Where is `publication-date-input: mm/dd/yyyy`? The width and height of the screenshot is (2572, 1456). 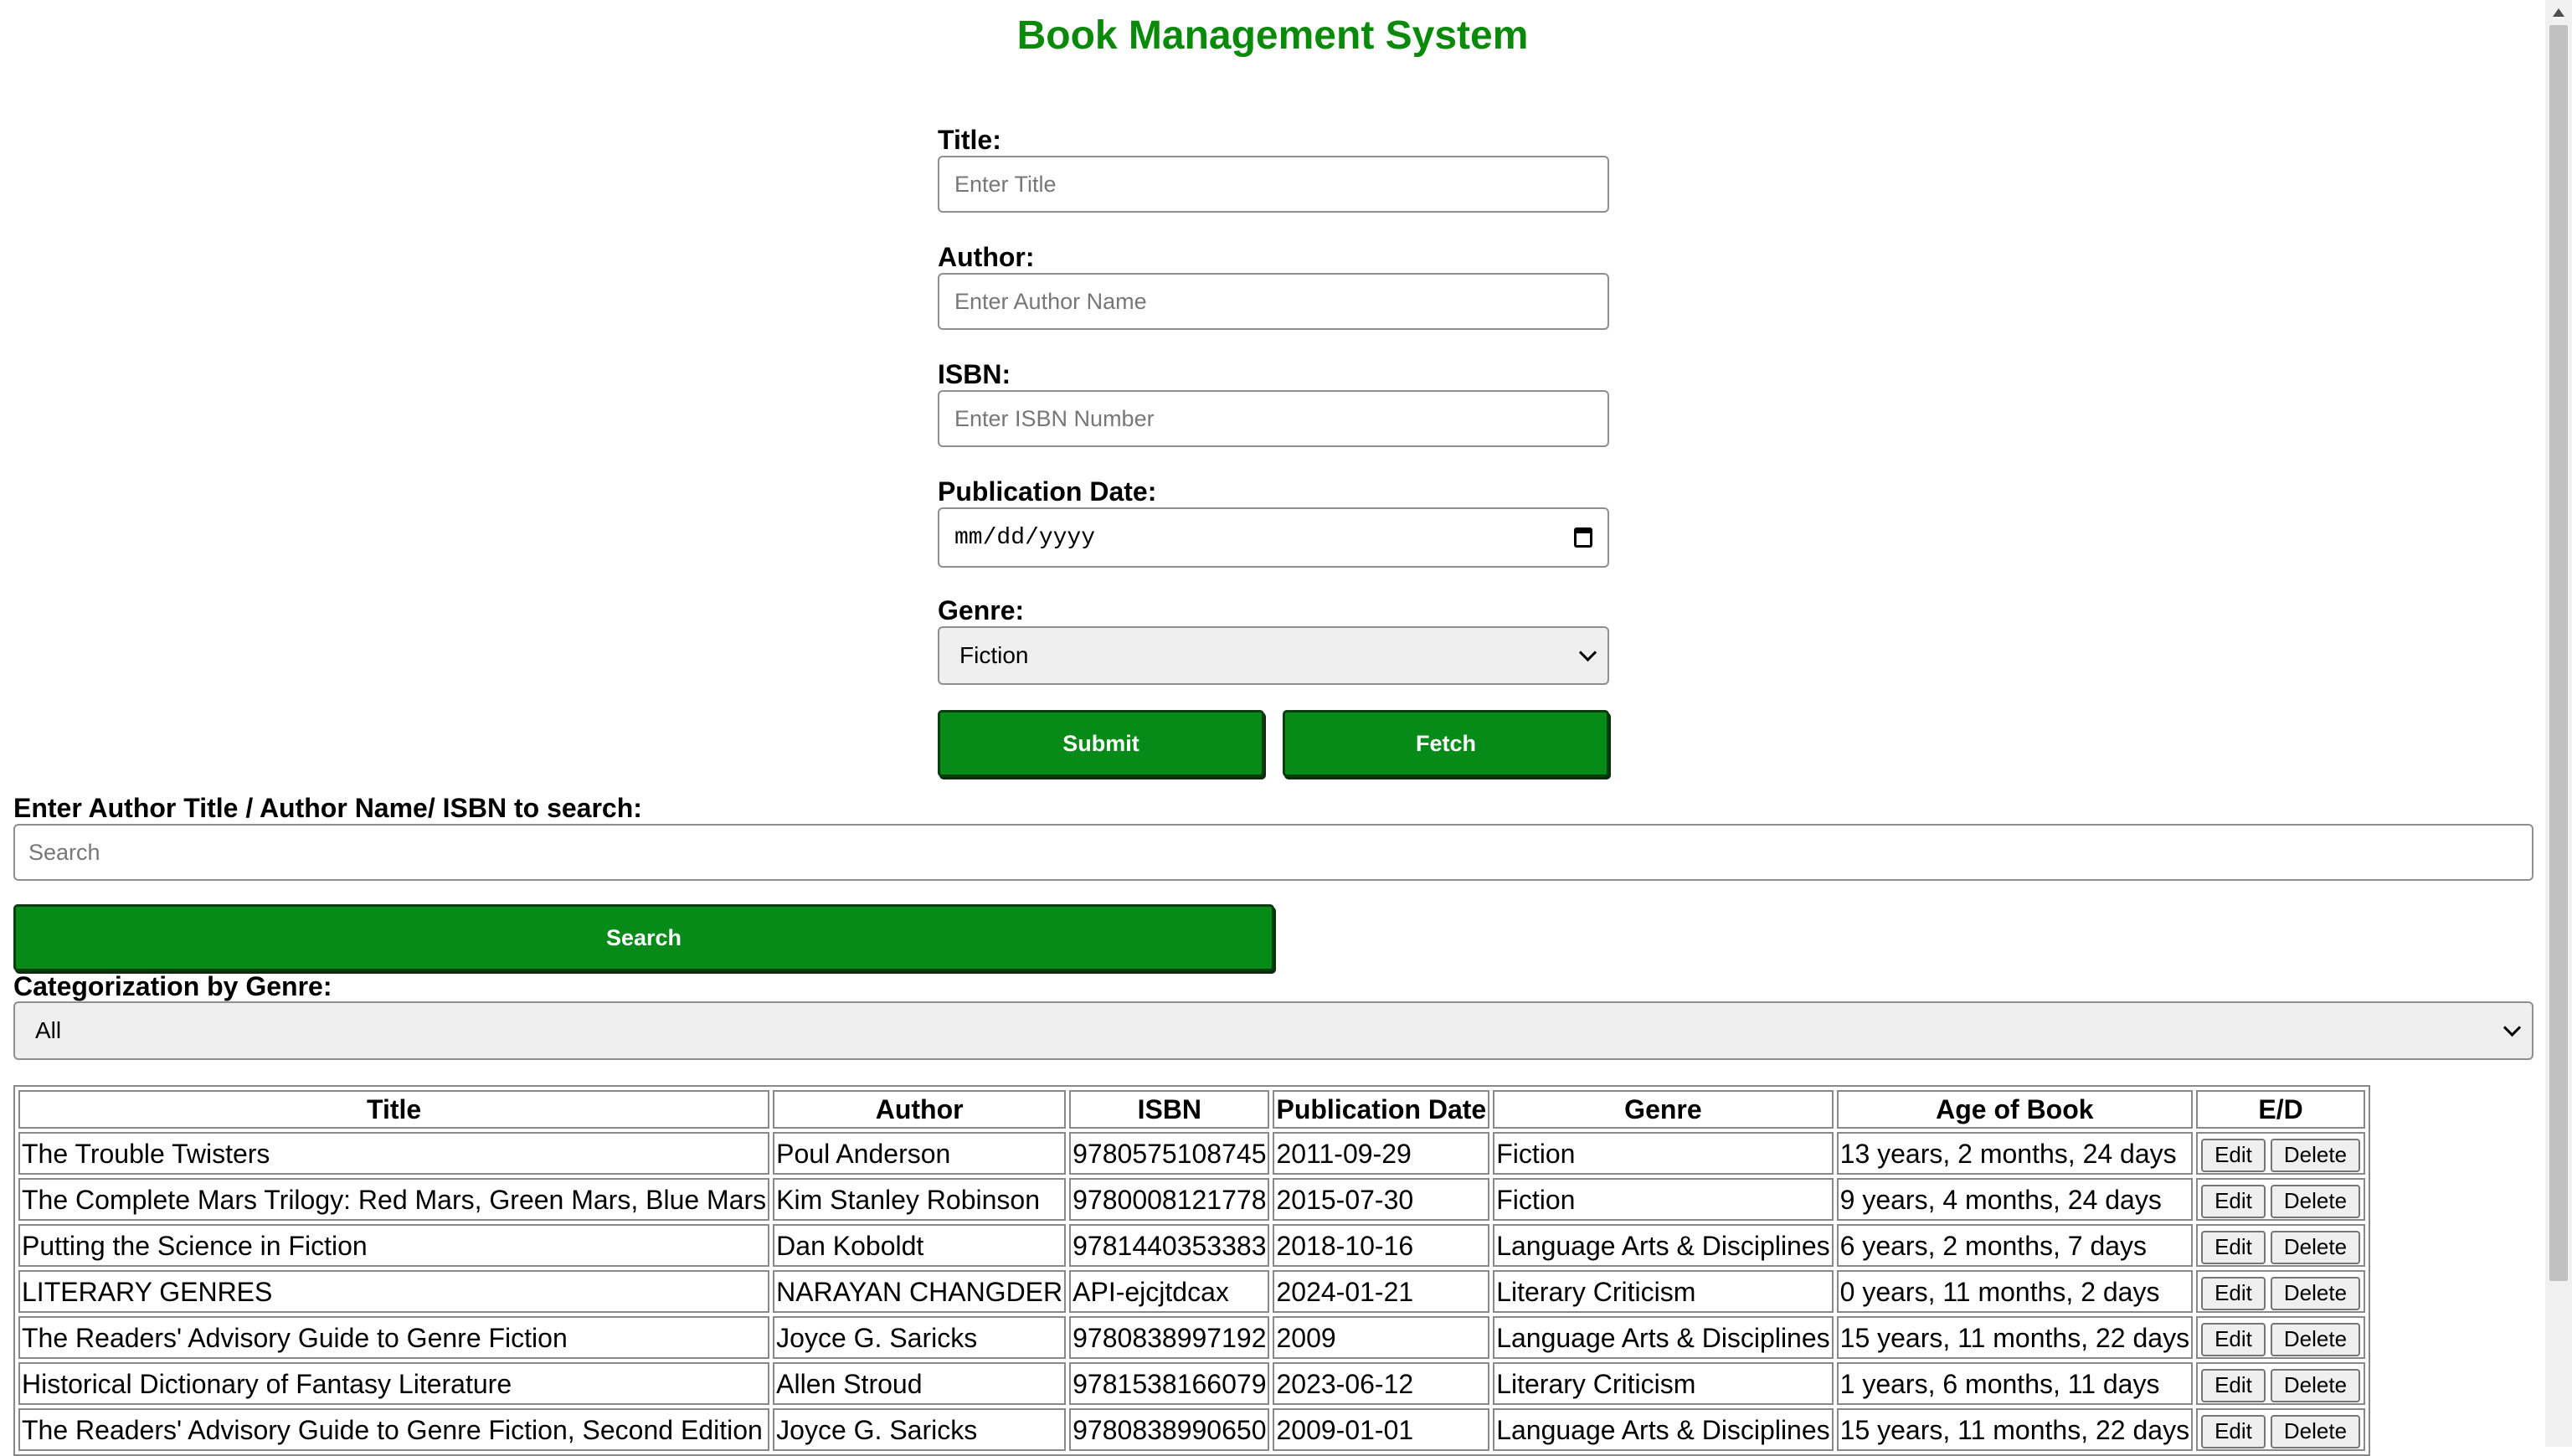 publication-date-input: mm/dd/yyyy is located at coordinates (1274, 537).